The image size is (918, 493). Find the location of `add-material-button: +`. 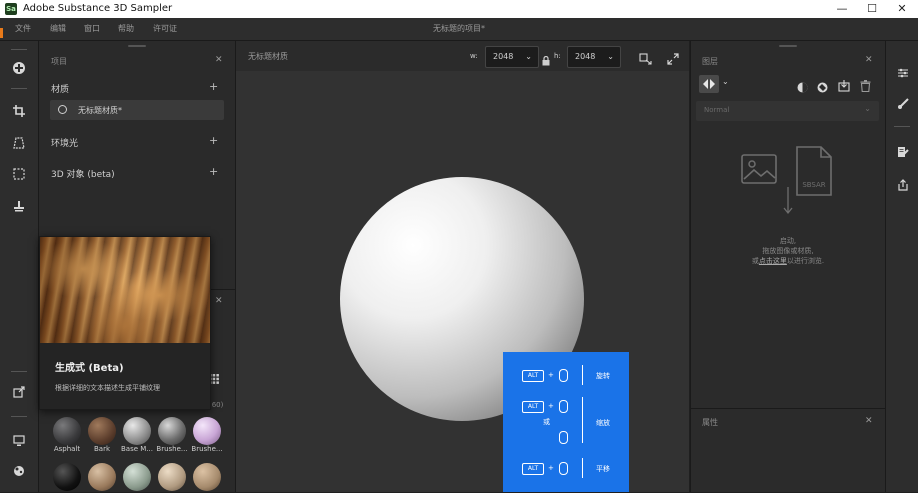

add-material-button: + is located at coordinates (213, 86).